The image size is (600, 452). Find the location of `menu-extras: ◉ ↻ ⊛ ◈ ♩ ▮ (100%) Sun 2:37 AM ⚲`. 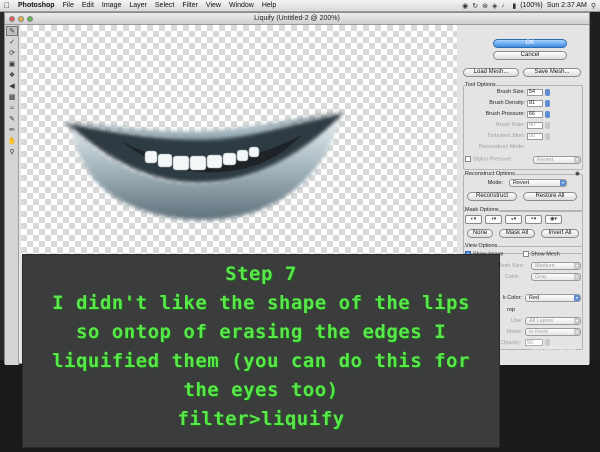

menu-extras: ◉ ↻ ⊛ ◈ ♩ ▮ (100%) Sun 2:37 AM ⚲ is located at coordinates (531, 6).